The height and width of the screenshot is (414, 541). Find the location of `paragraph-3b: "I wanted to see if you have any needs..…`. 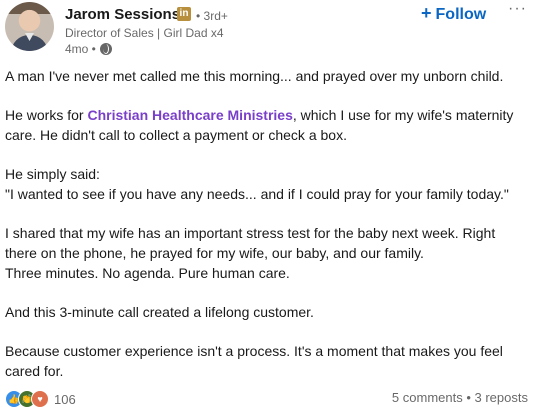

paragraph-3b: "I wanted to see if you have any needs..… is located at coordinates (257, 194).